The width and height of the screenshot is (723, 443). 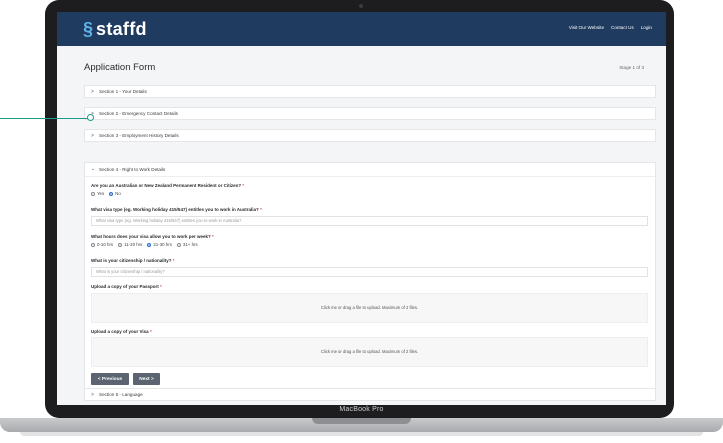 What do you see at coordinates (370, 394) in the screenshot?
I see `section-5-header: > Section 5 - Language` at bounding box center [370, 394].